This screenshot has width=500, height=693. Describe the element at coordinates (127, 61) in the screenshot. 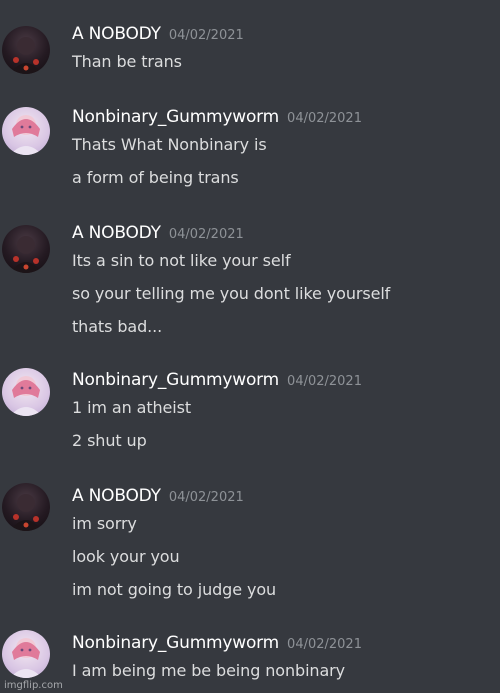

I see `message-text: Than be trans` at that location.